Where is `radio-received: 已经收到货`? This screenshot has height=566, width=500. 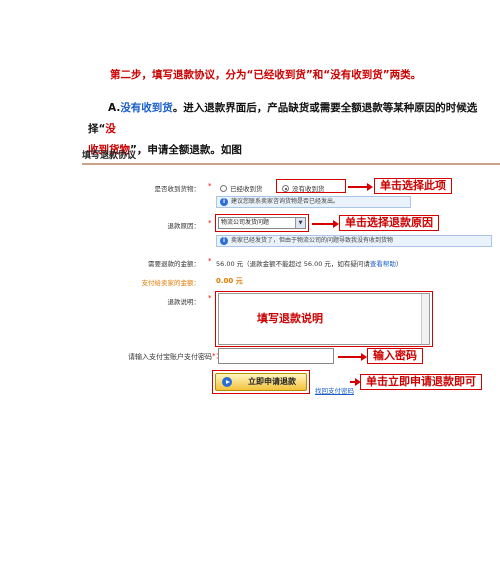
radio-received: 已经收到货 is located at coordinates (241, 188).